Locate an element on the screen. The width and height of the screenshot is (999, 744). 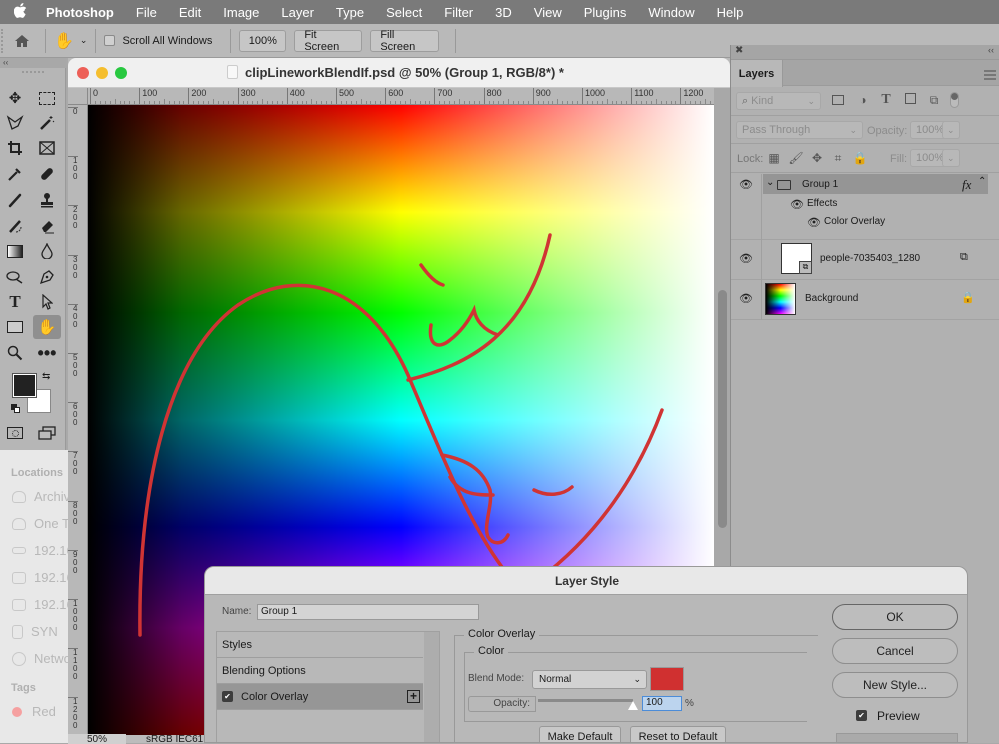
rectangle-tool-icon is located at coordinates (15, 327).